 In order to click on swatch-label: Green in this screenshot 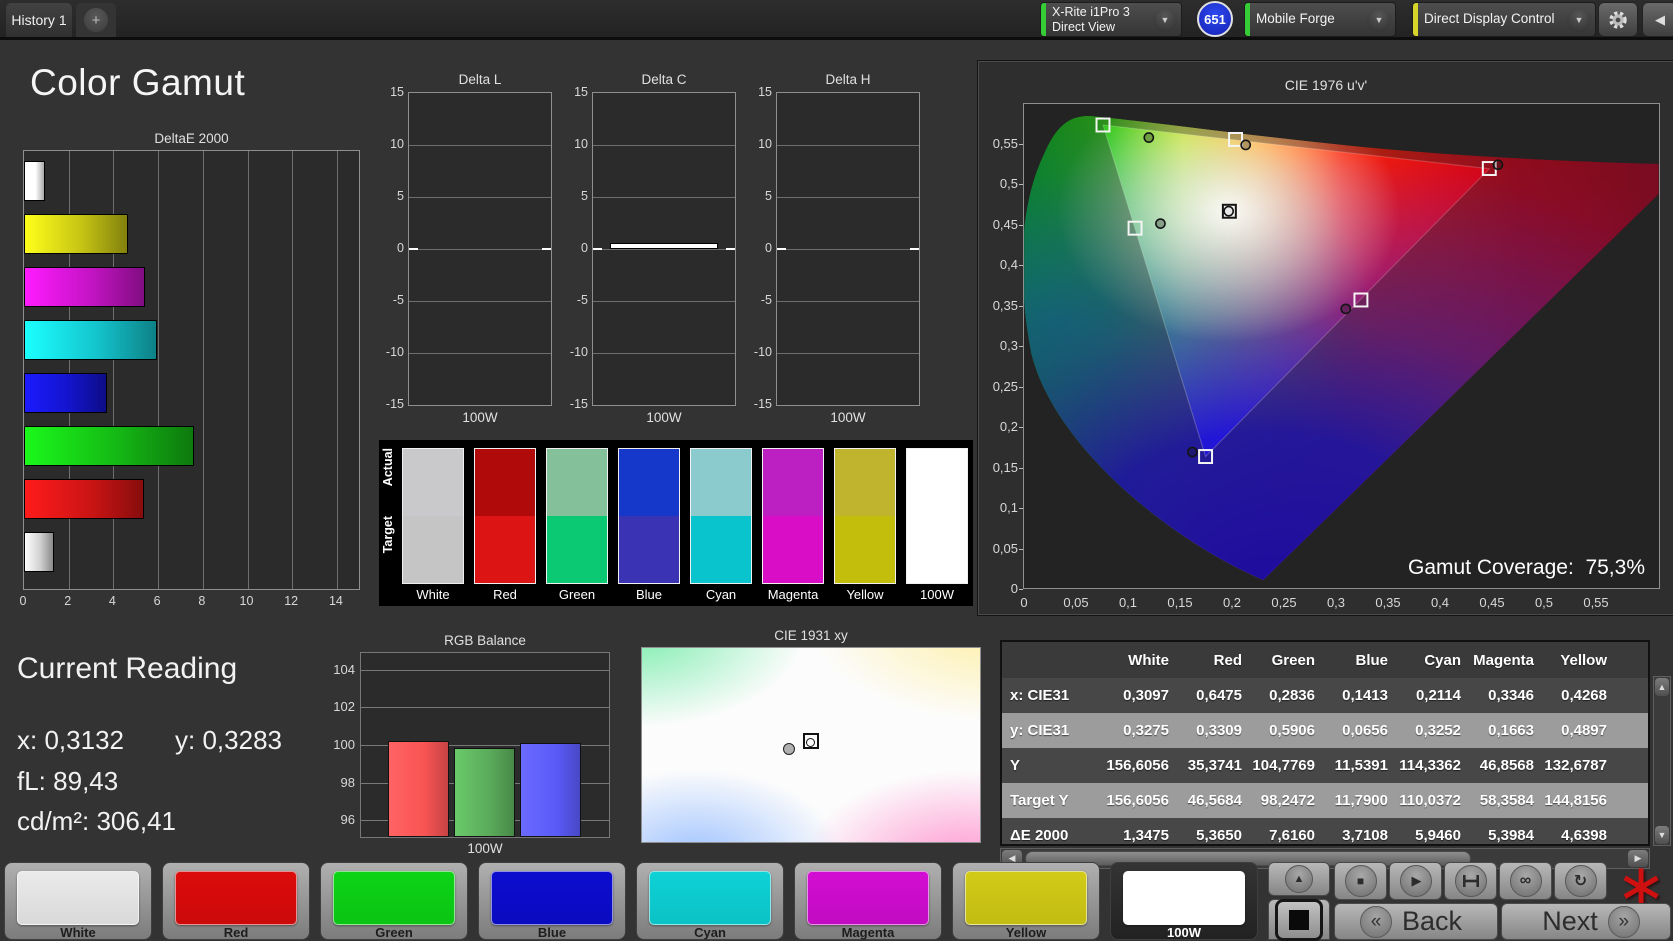, I will do `click(577, 594)`.